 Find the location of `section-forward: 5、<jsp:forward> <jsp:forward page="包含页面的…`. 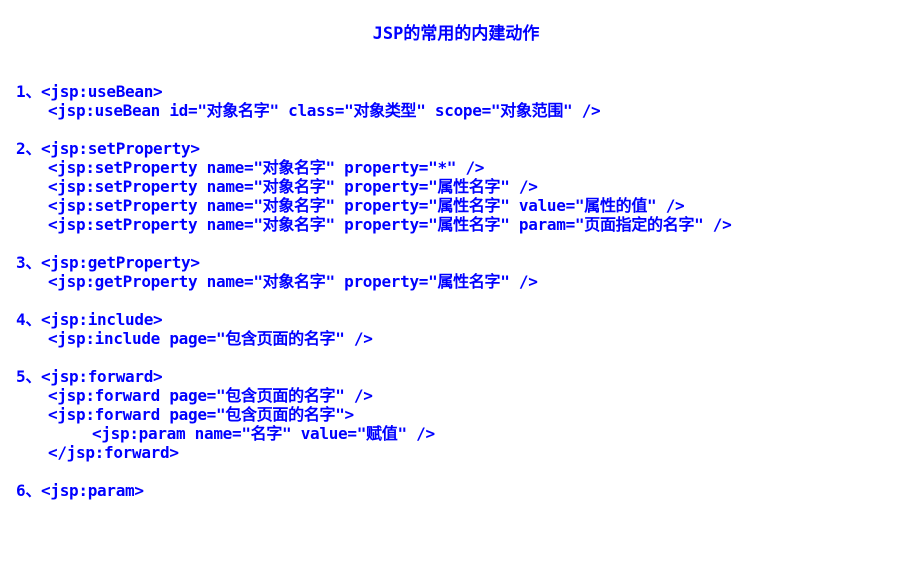

section-forward: 5、<jsp:forward> <jsp:forward page="包含页面的… is located at coordinates (373, 414).